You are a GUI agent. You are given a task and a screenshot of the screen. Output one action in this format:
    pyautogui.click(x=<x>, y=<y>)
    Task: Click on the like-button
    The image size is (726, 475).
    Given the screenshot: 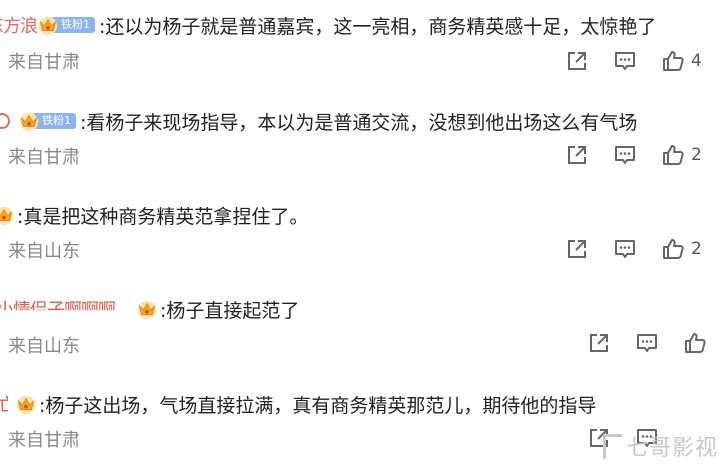 What is the action you would take?
    pyautogui.click(x=704, y=343)
    